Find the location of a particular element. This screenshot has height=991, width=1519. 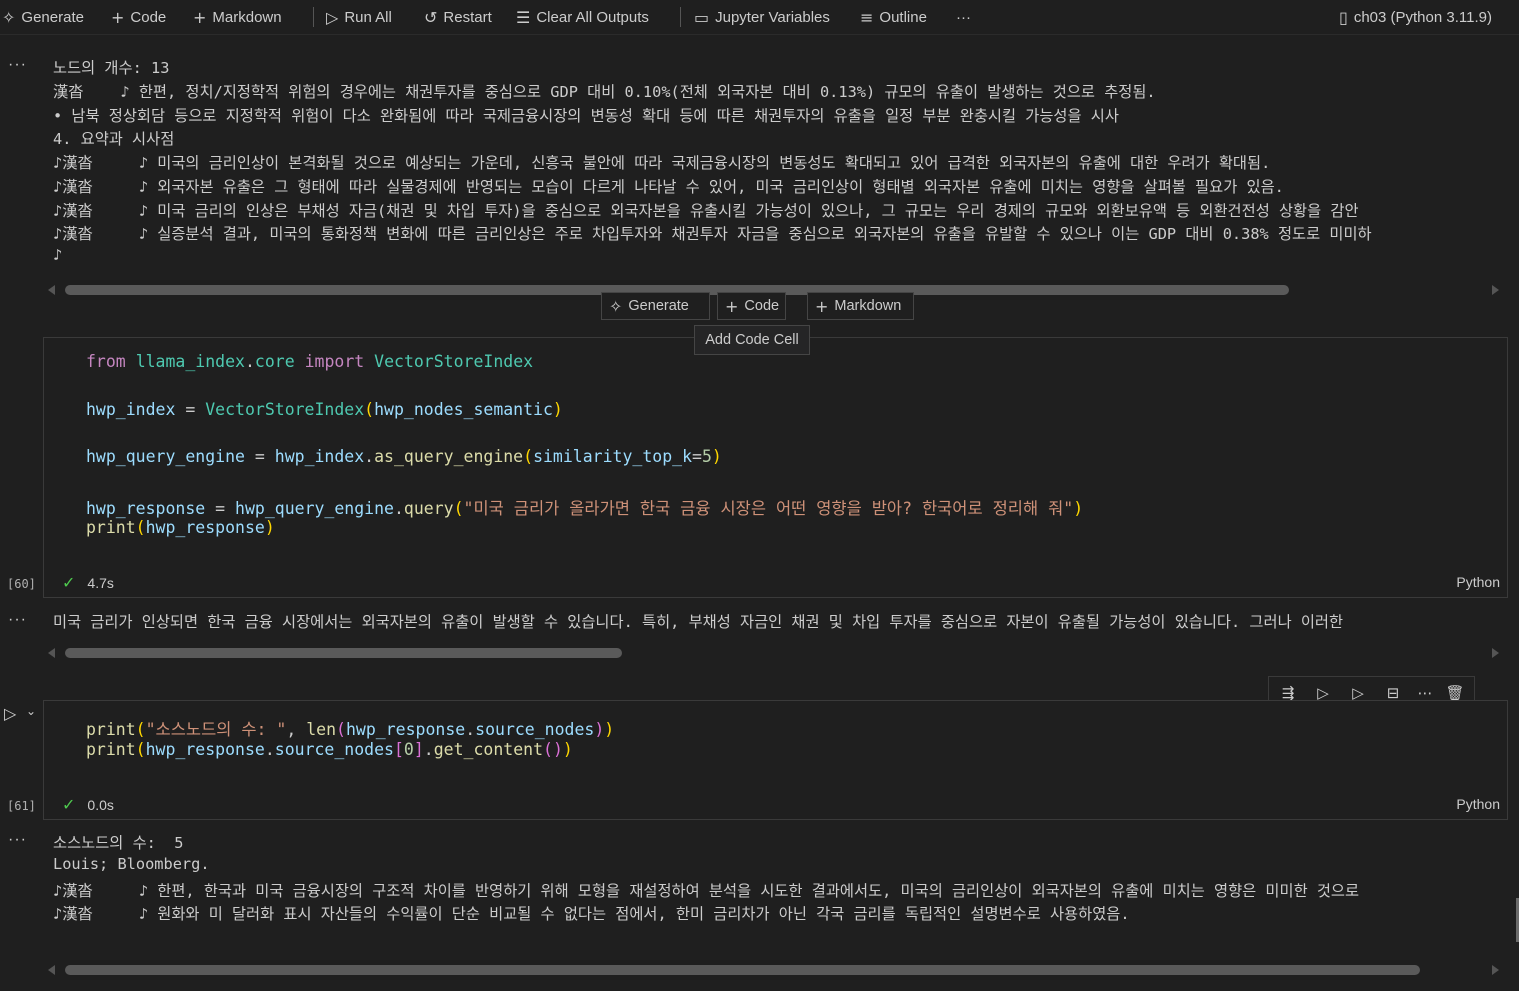

execution-count: [60] is located at coordinates (21, 584).